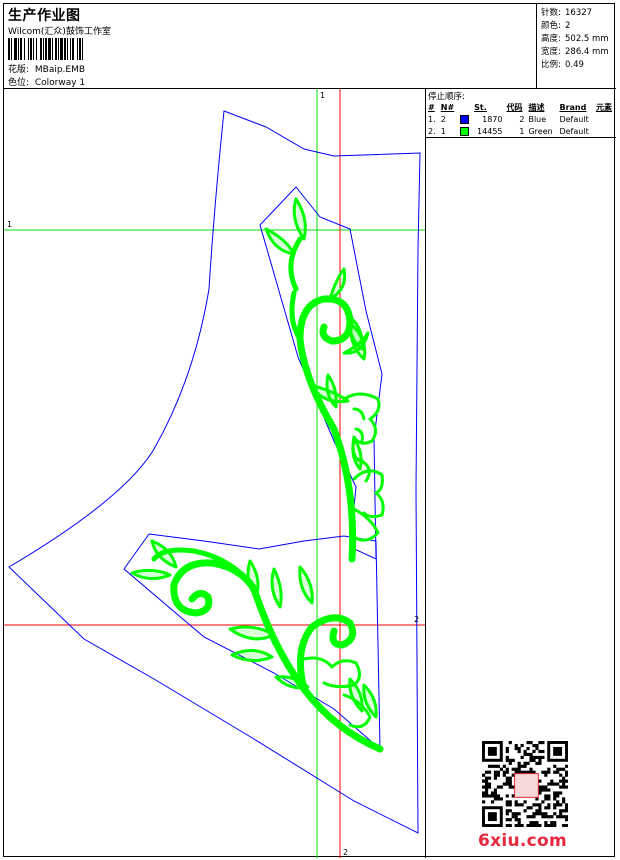  I want to click on qr-code-icon, so click(525, 784).